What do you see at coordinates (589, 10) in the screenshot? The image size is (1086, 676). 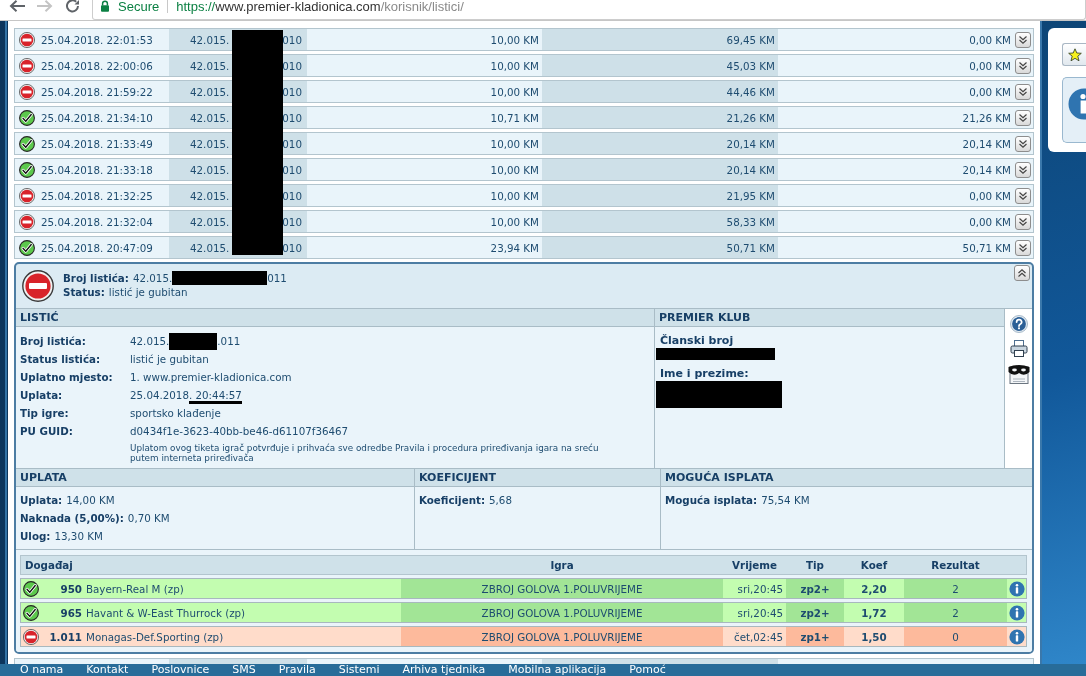 I see `address-bar: Secure https://www.premier-kladionica.com/korisnik/listici/` at bounding box center [589, 10].